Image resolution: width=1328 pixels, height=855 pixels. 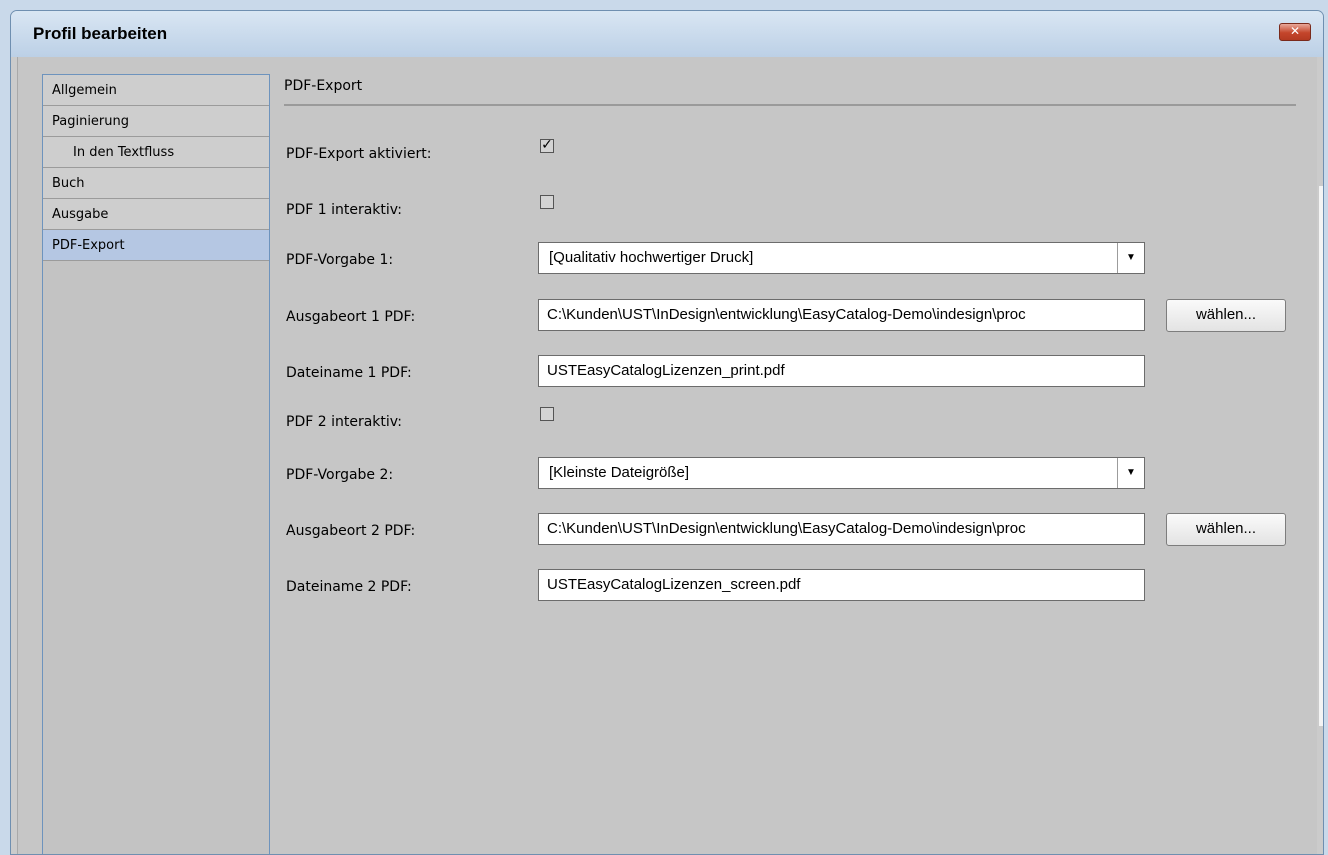 What do you see at coordinates (156, 90) in the screenshot?
I see `sidebar-item-allgemein: Allgemein` at bounding box center [156, 90].